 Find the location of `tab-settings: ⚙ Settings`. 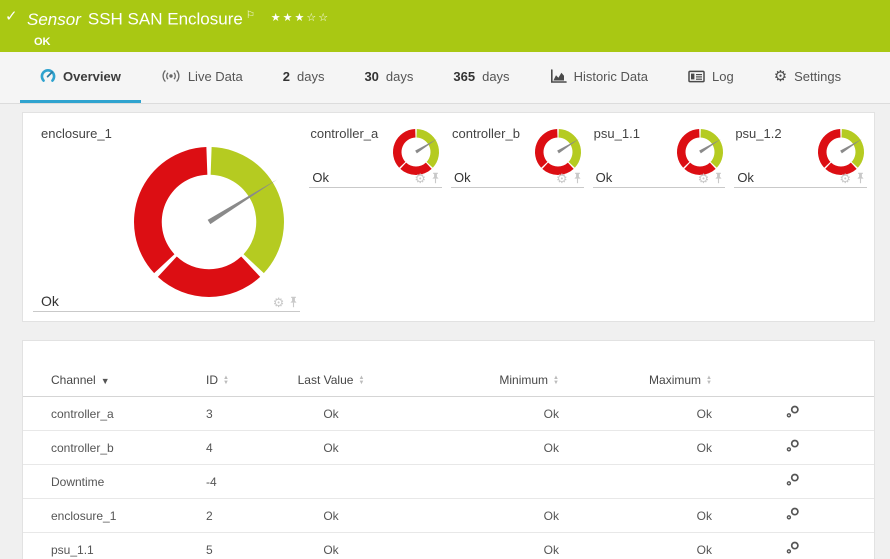

tab-settings: ⚙ Settings is located at coordinates (807, 77).